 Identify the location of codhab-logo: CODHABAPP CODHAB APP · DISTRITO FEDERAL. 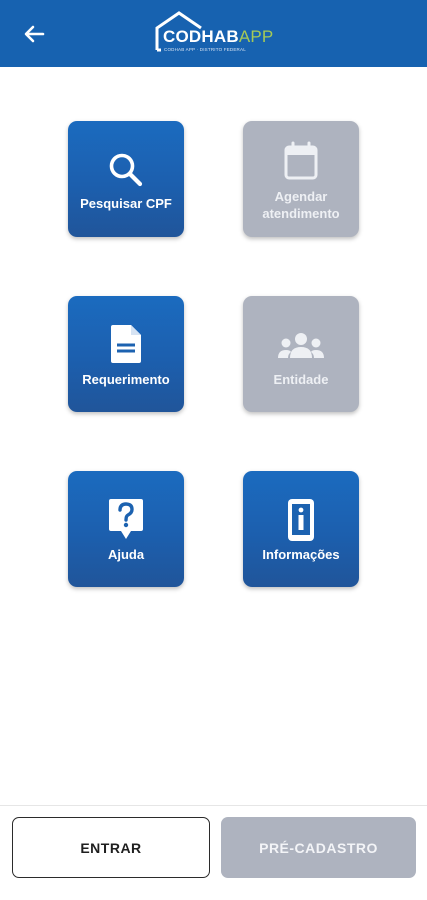
(214, 34).